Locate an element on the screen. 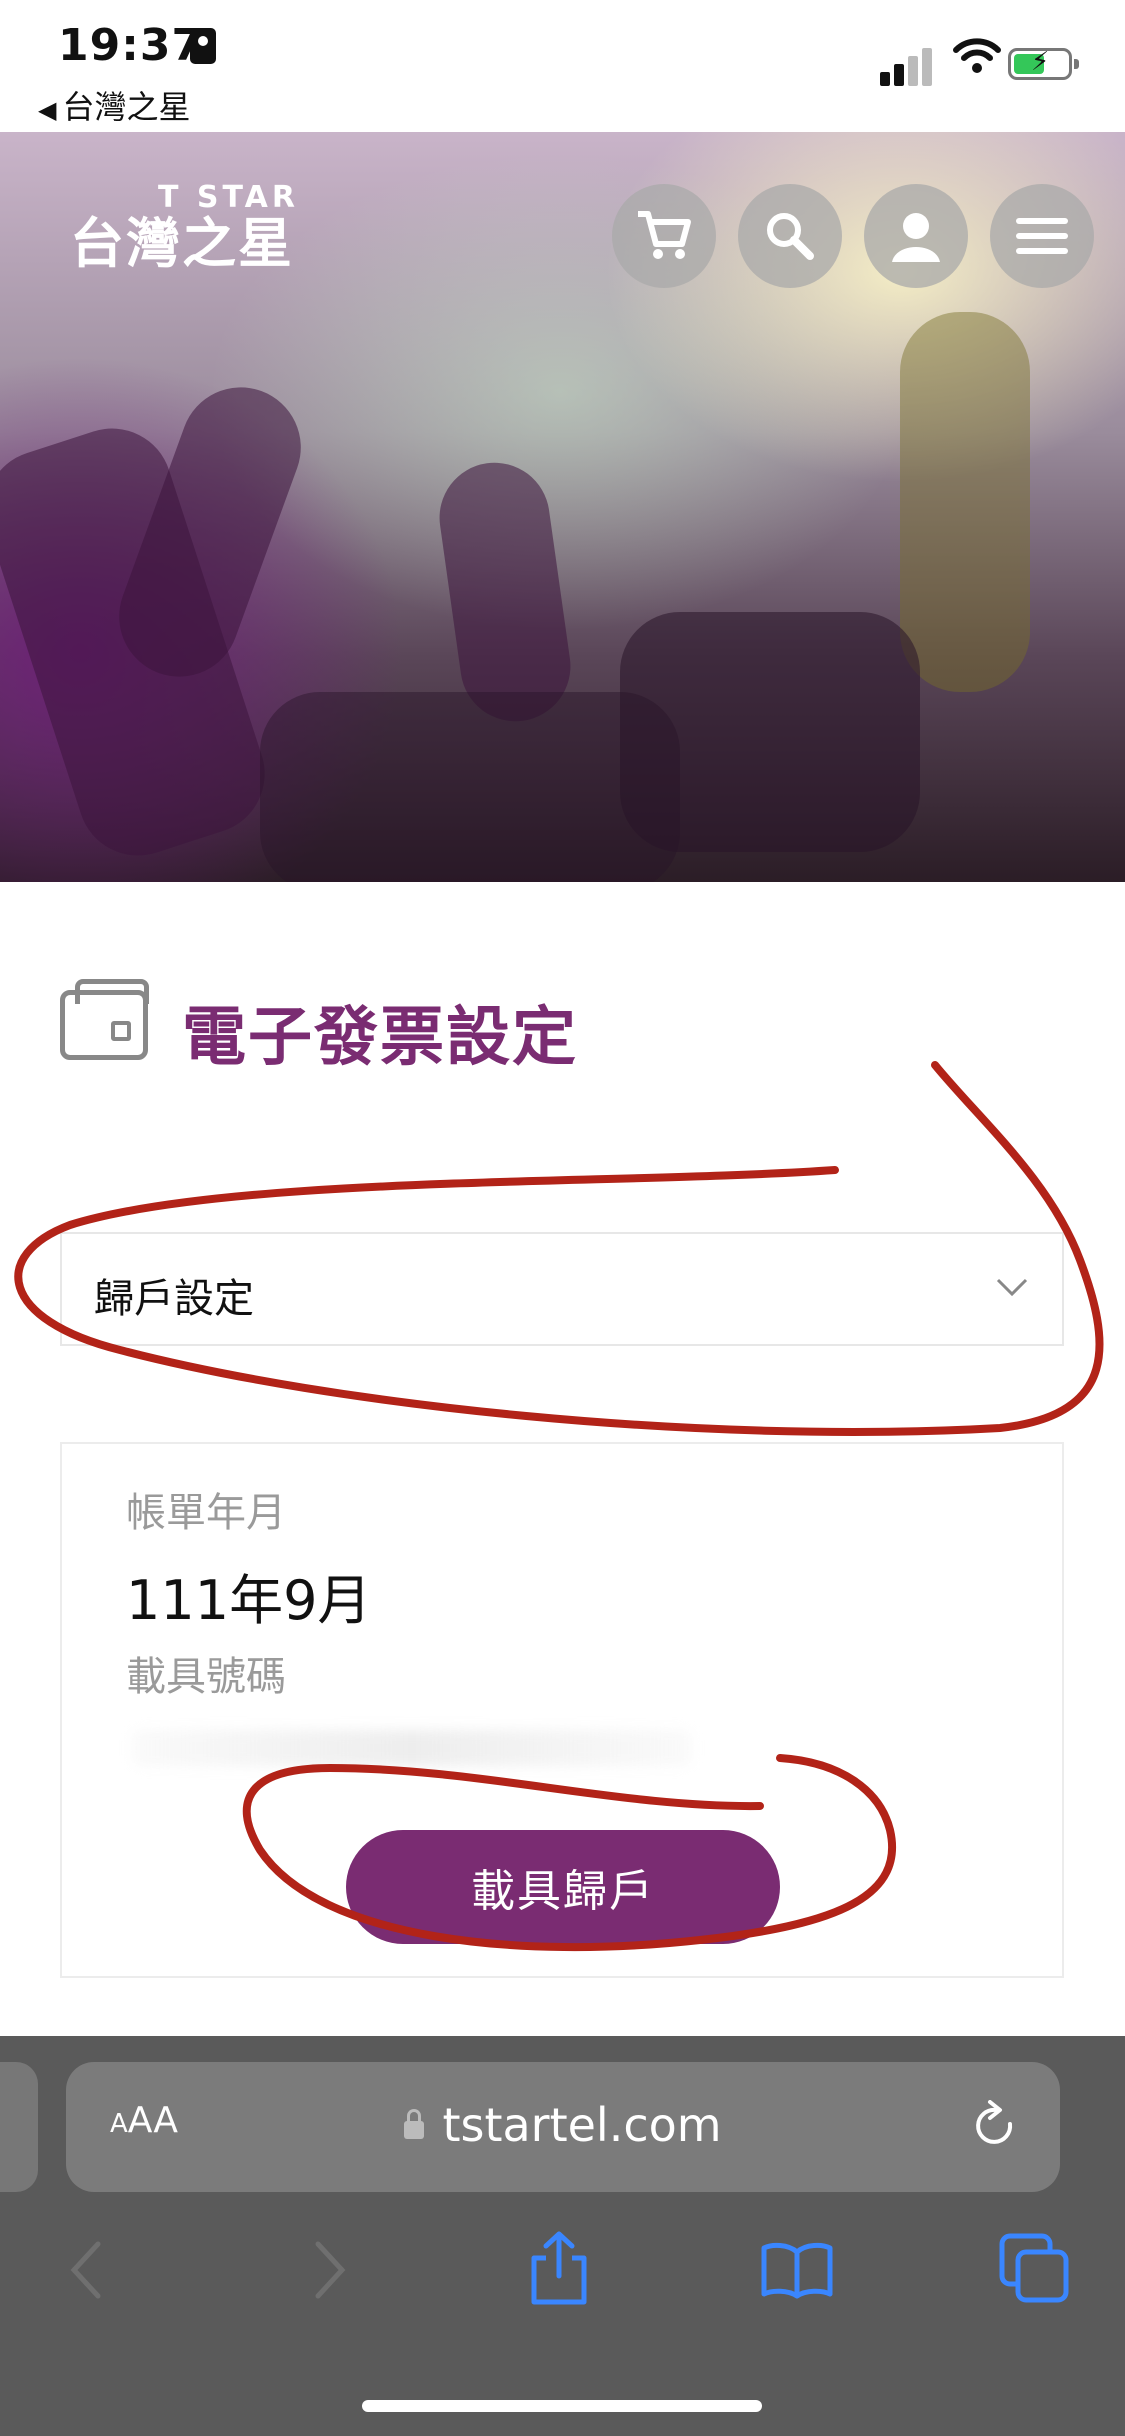  cart-icon is located at coordinates (664, 235).